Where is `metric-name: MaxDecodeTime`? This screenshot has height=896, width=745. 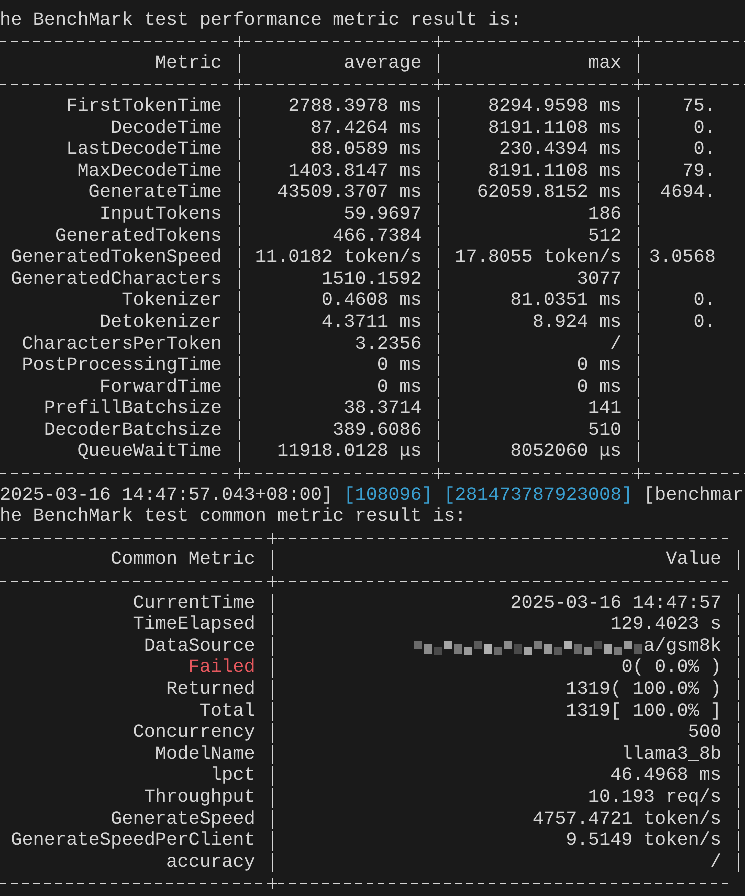
metric-name: MaxDecodeTime is located at coordinates (150, 171).